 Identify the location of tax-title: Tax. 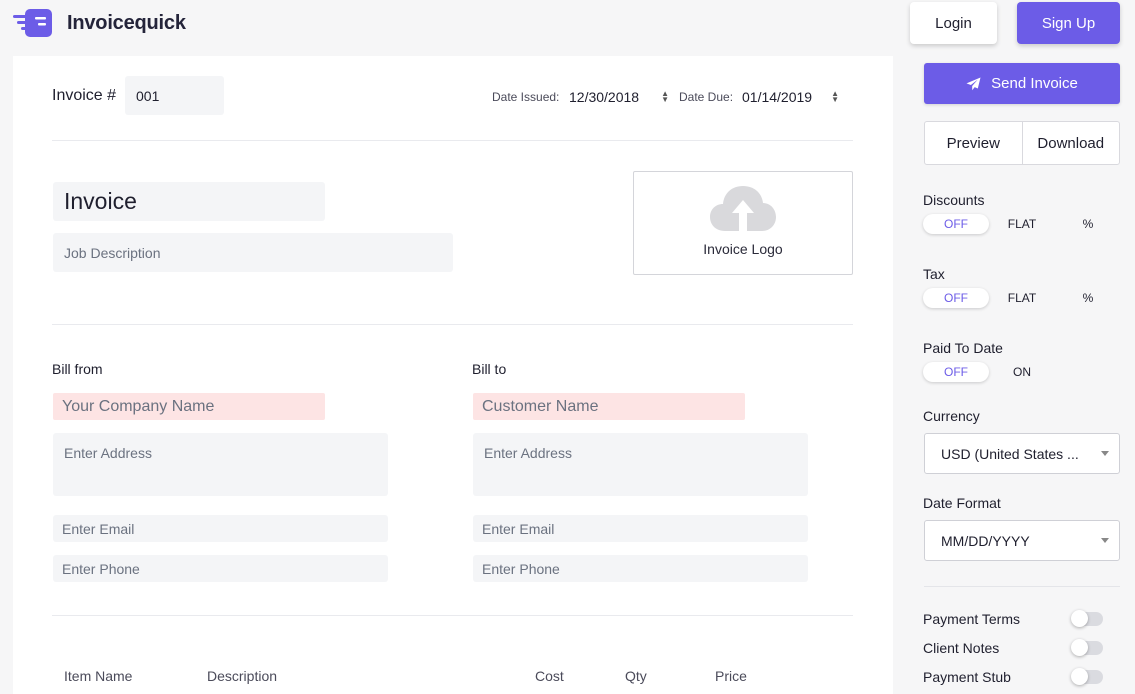
(934, 274).